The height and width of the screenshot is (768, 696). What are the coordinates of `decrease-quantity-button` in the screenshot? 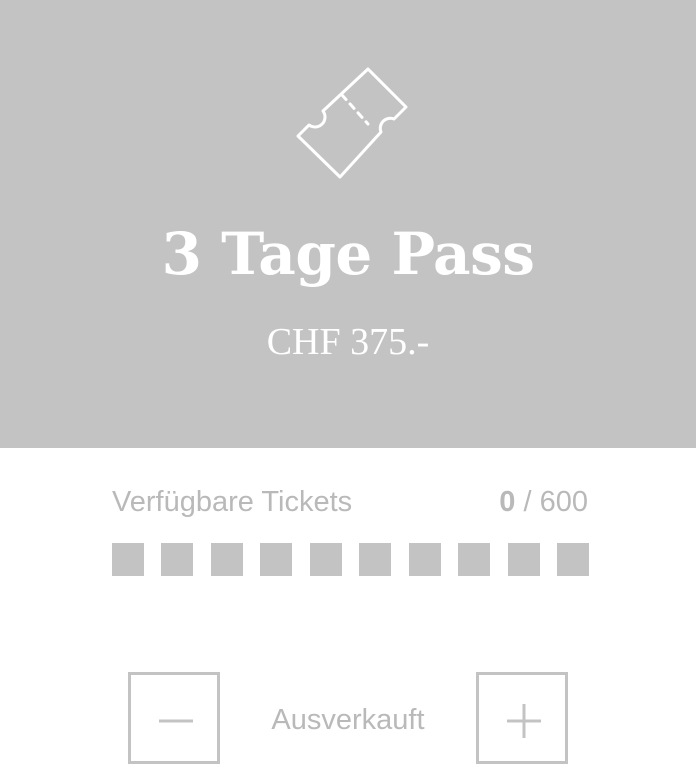 It's located at (174, 718).